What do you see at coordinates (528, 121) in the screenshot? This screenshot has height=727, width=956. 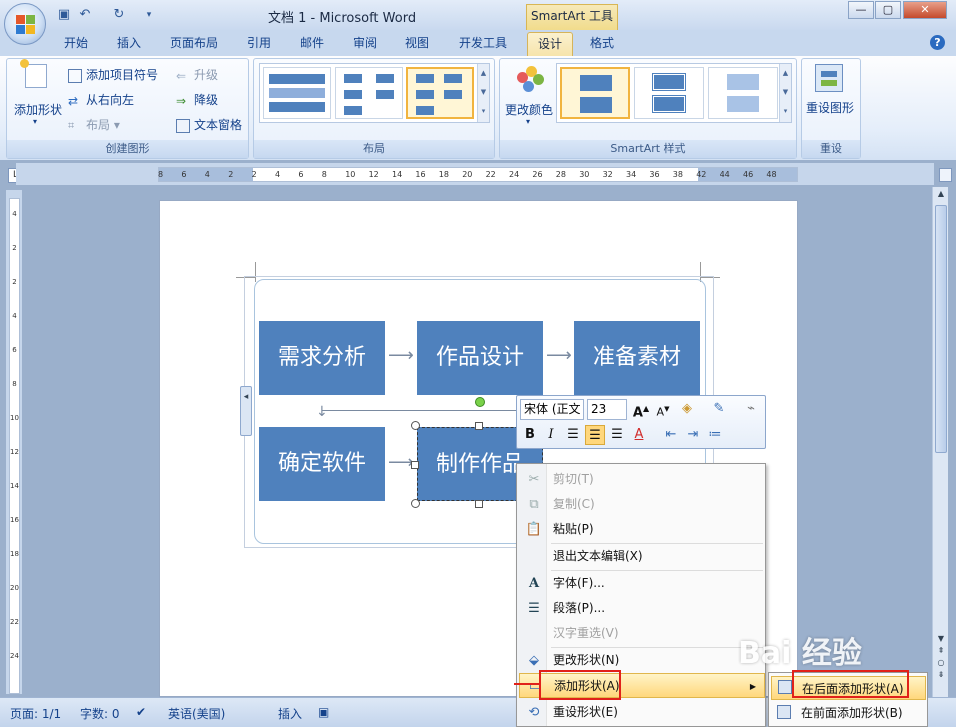 I see `change-colors-dropdown-icon: ▾` at bounding box center [528, 121].